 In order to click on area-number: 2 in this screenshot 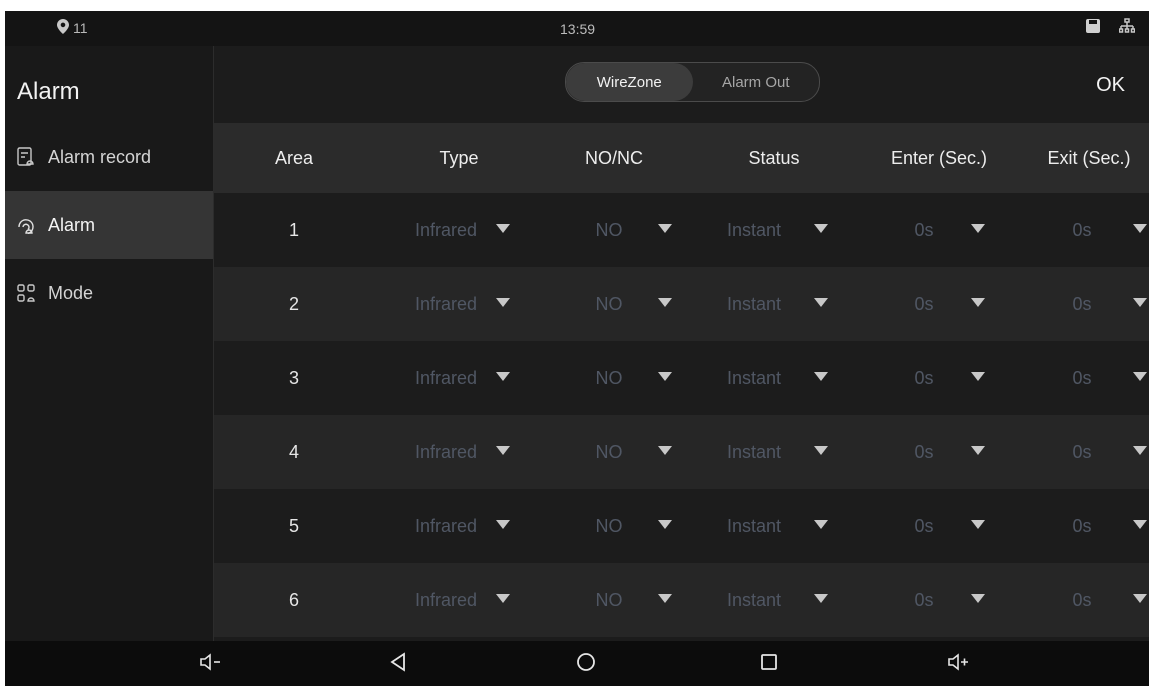, I will do `click(293, 303)`.